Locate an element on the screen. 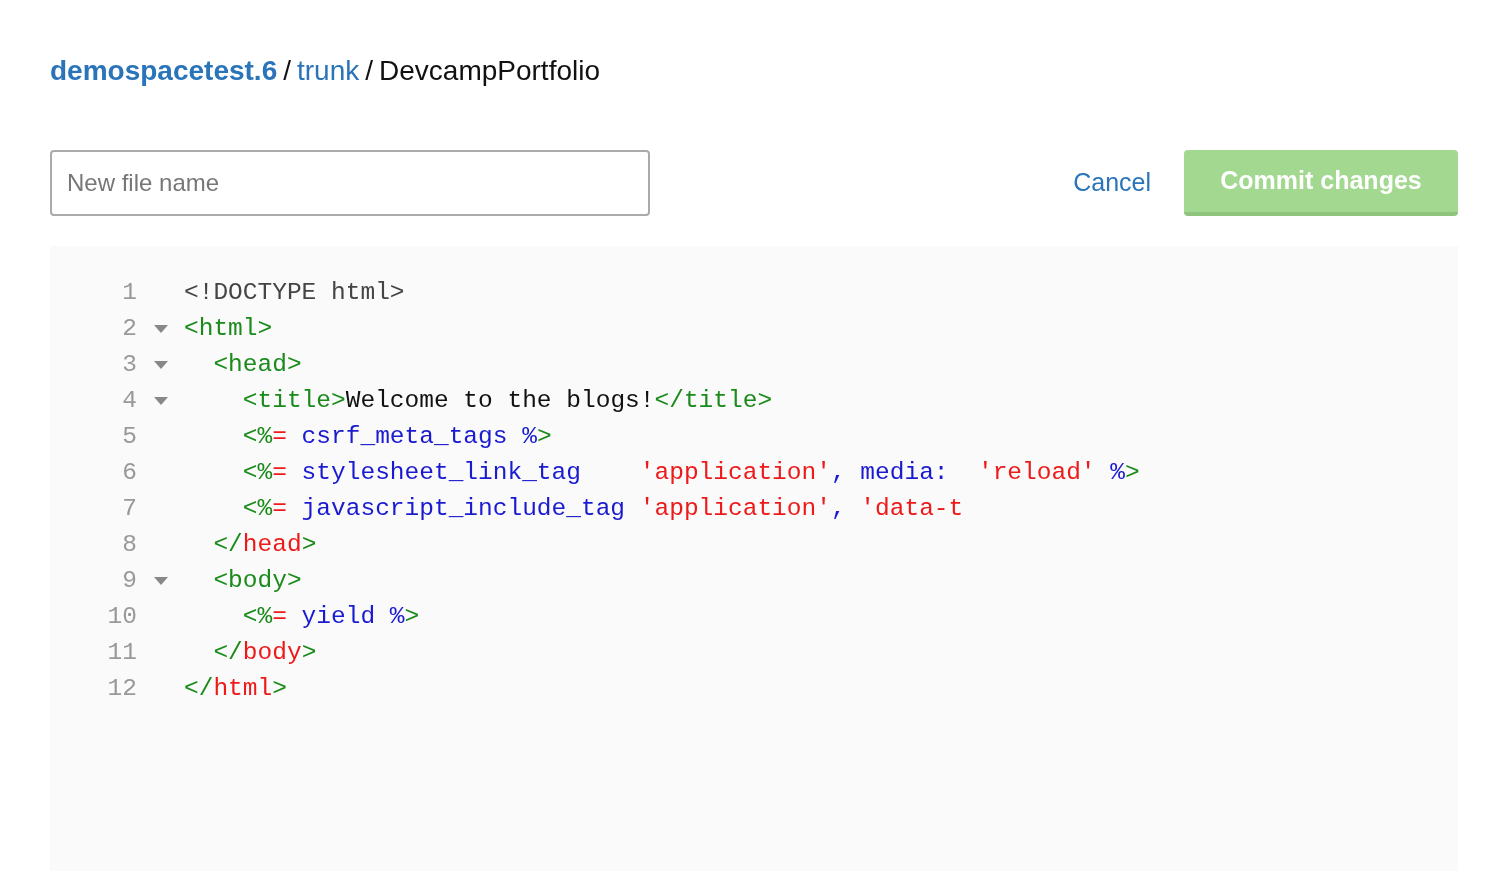  line-number: 8 is located at coordinates (129, 544).